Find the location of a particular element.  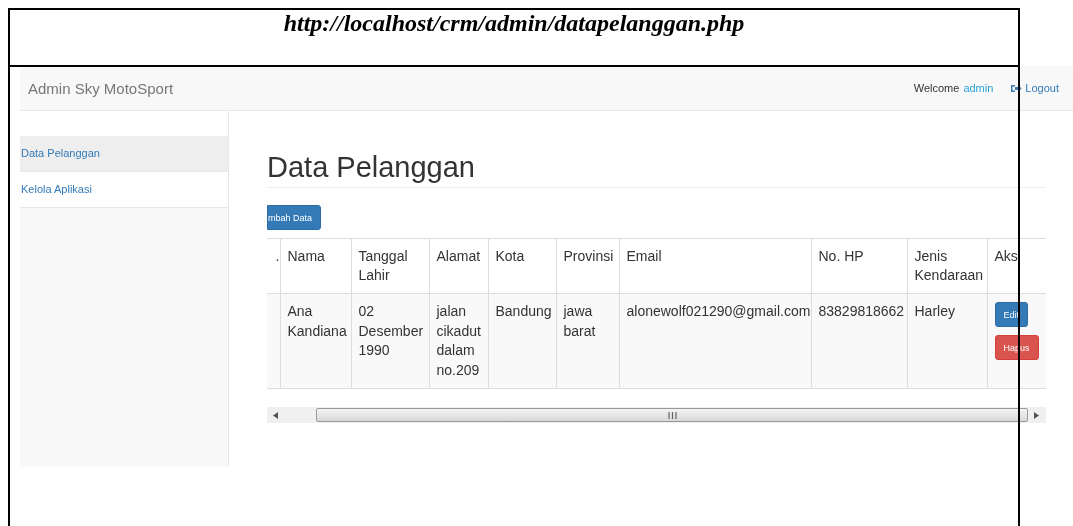

table-cell: jalan cikadut dalam no.209 is located at coordinates (458, 340).